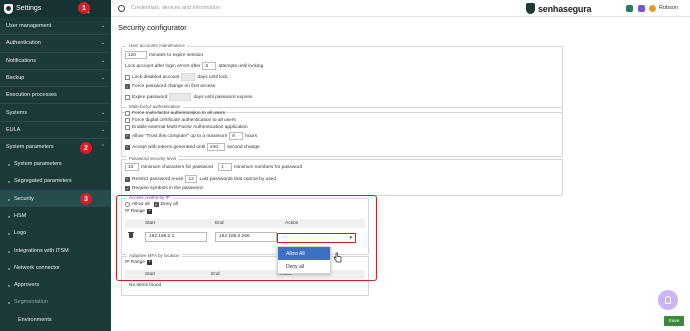 This screenshot has height=331, width=690. I want to click on expire-password-input, so click(180, 97).